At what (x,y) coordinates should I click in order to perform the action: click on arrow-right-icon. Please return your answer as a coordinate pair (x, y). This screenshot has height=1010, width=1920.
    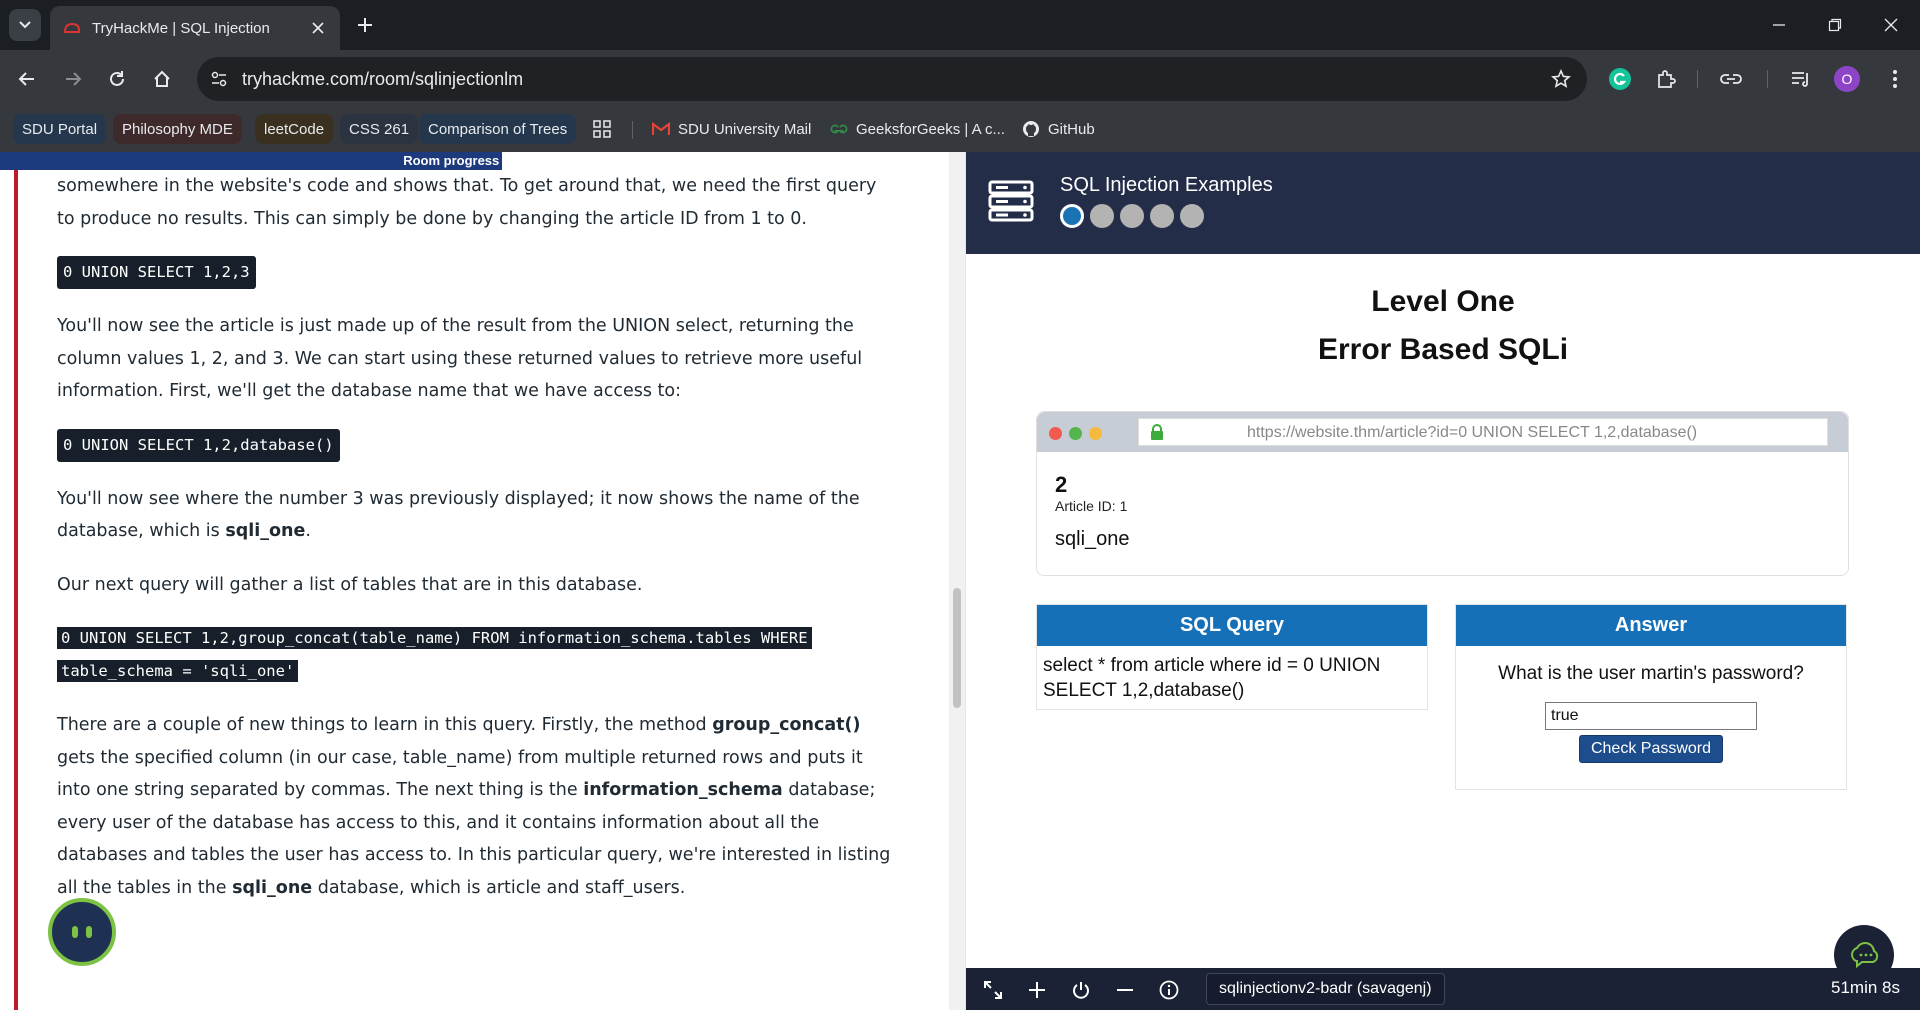
    Looking at the image, I should click on (74, 79).